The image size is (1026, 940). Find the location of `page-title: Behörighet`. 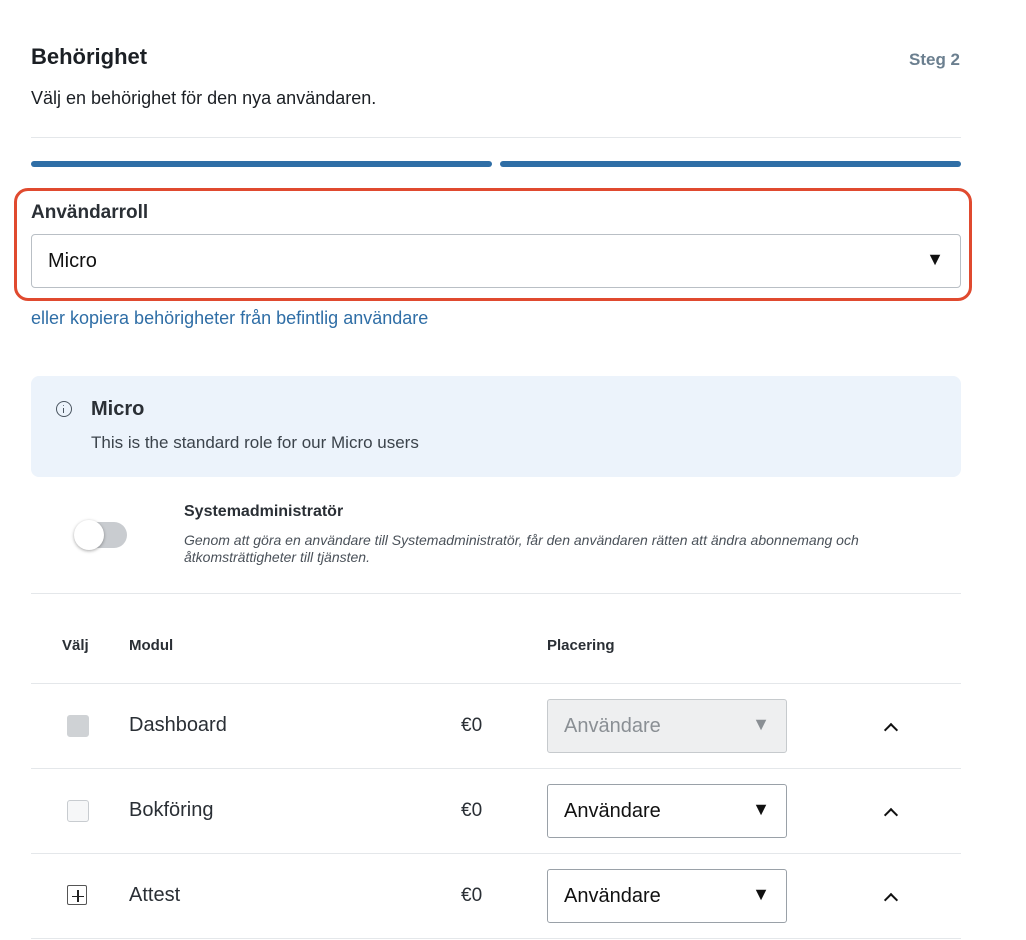

page-title: Behörighet is located at coordinates (89, 56).